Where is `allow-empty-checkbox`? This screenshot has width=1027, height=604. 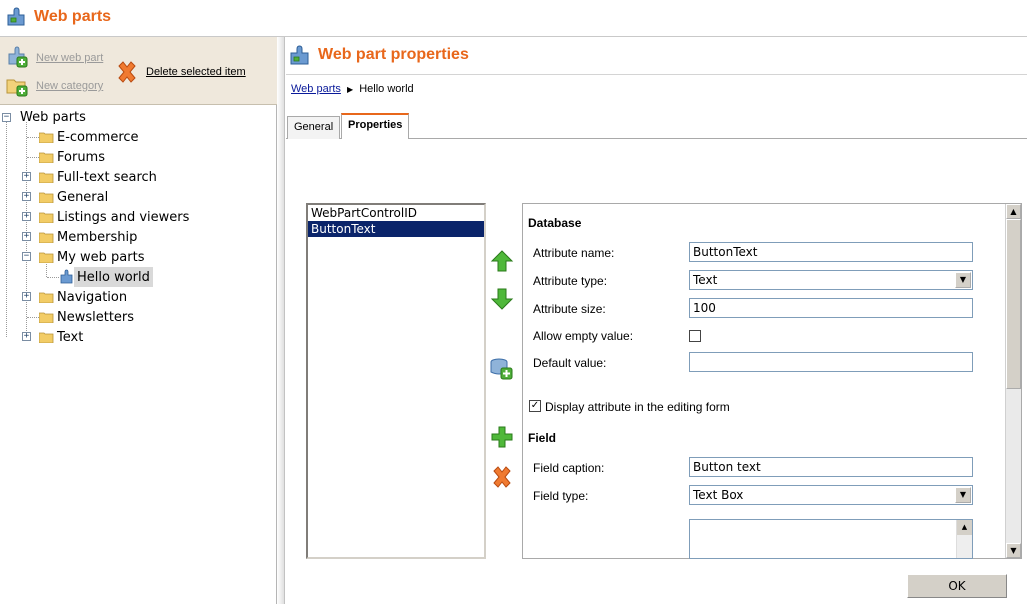 allow-empty-checkbox is located at coordinates (695, 336).